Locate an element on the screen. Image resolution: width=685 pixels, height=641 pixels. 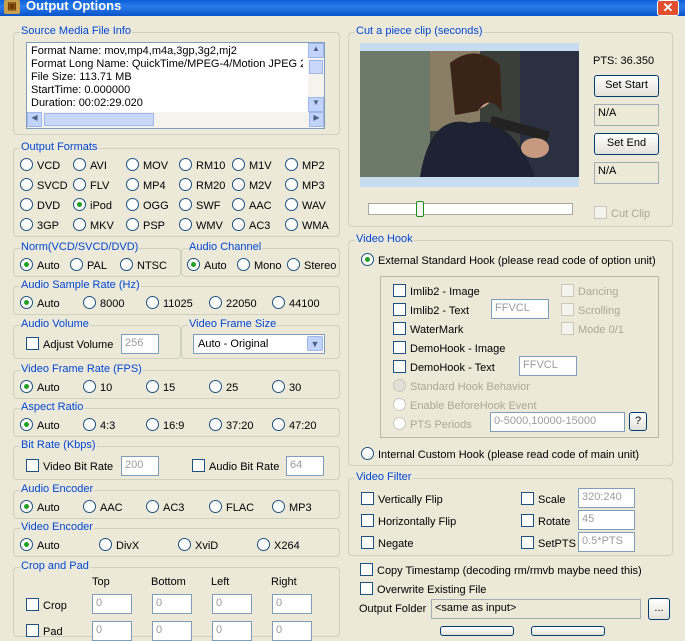
sample-rate-44100-radio: 44100 is located at coordinates (296, 303).